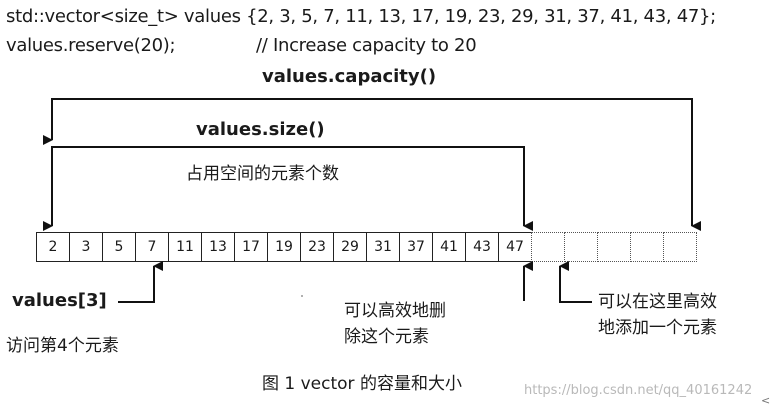 The height and width of the screenshot is (410, 774). I want to click on size-bracket-arrow, so click(288, 188).